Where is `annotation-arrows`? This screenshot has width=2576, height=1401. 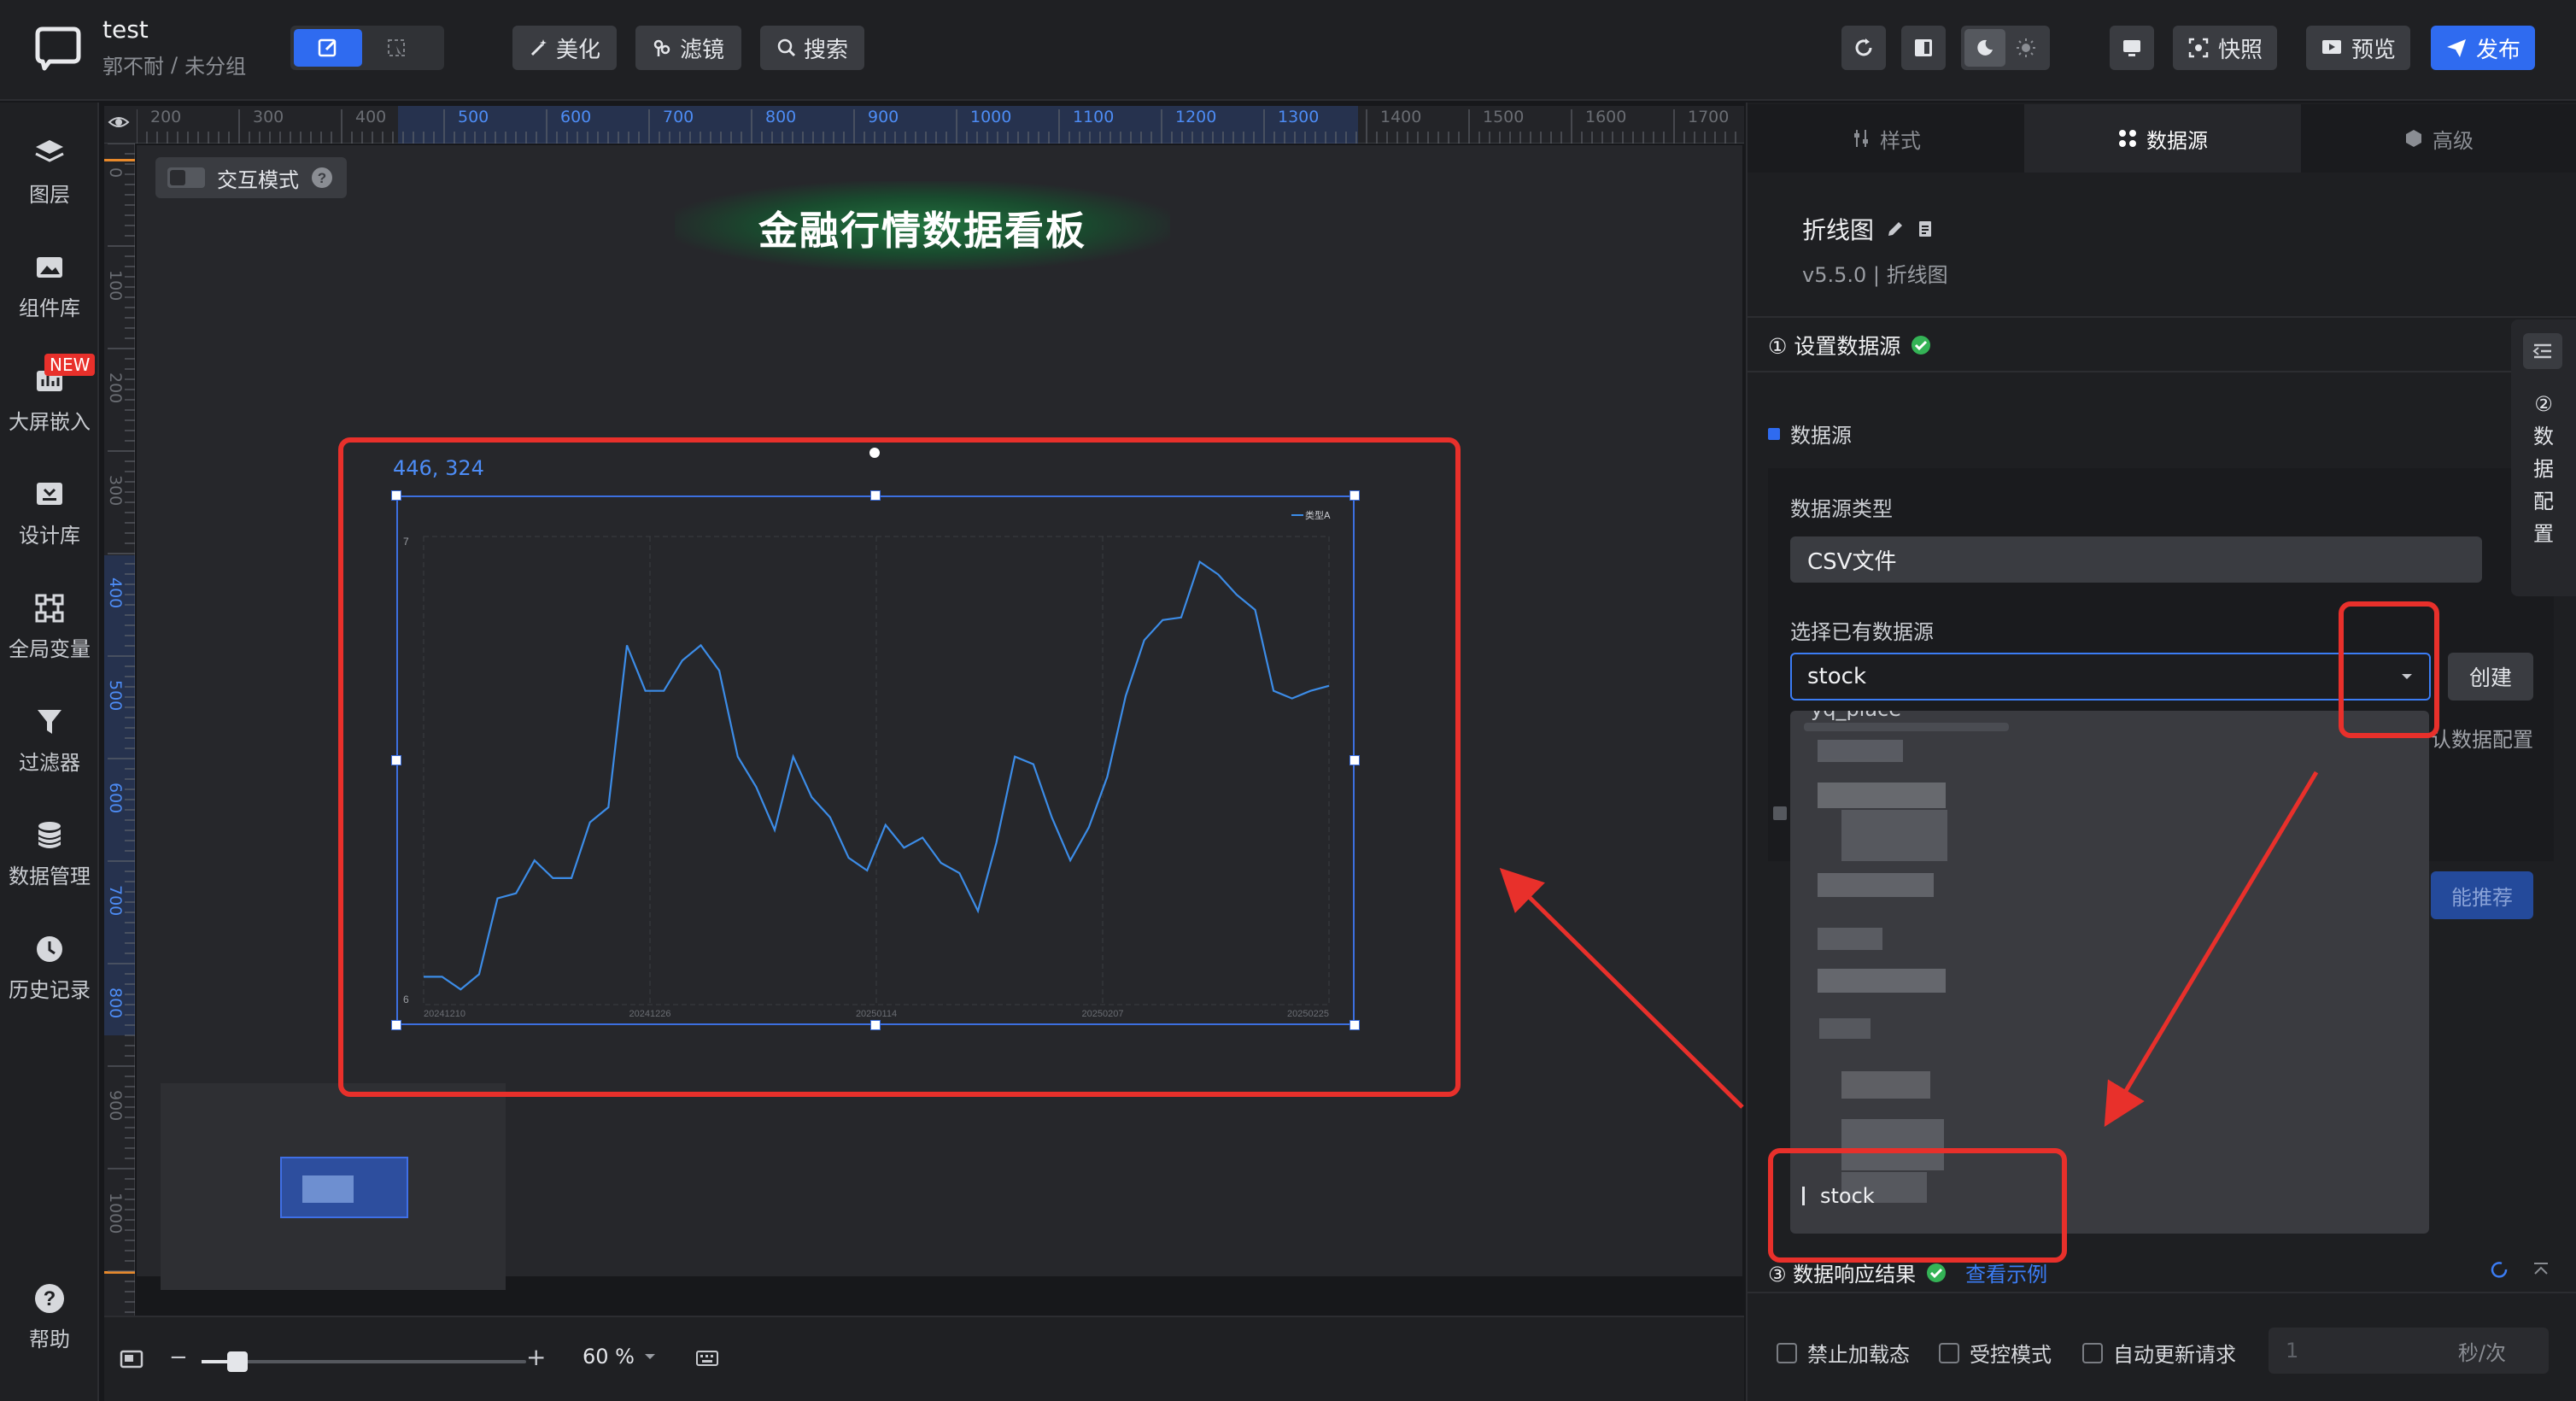
annotation-arrows is located at coordinates (1909, 949).